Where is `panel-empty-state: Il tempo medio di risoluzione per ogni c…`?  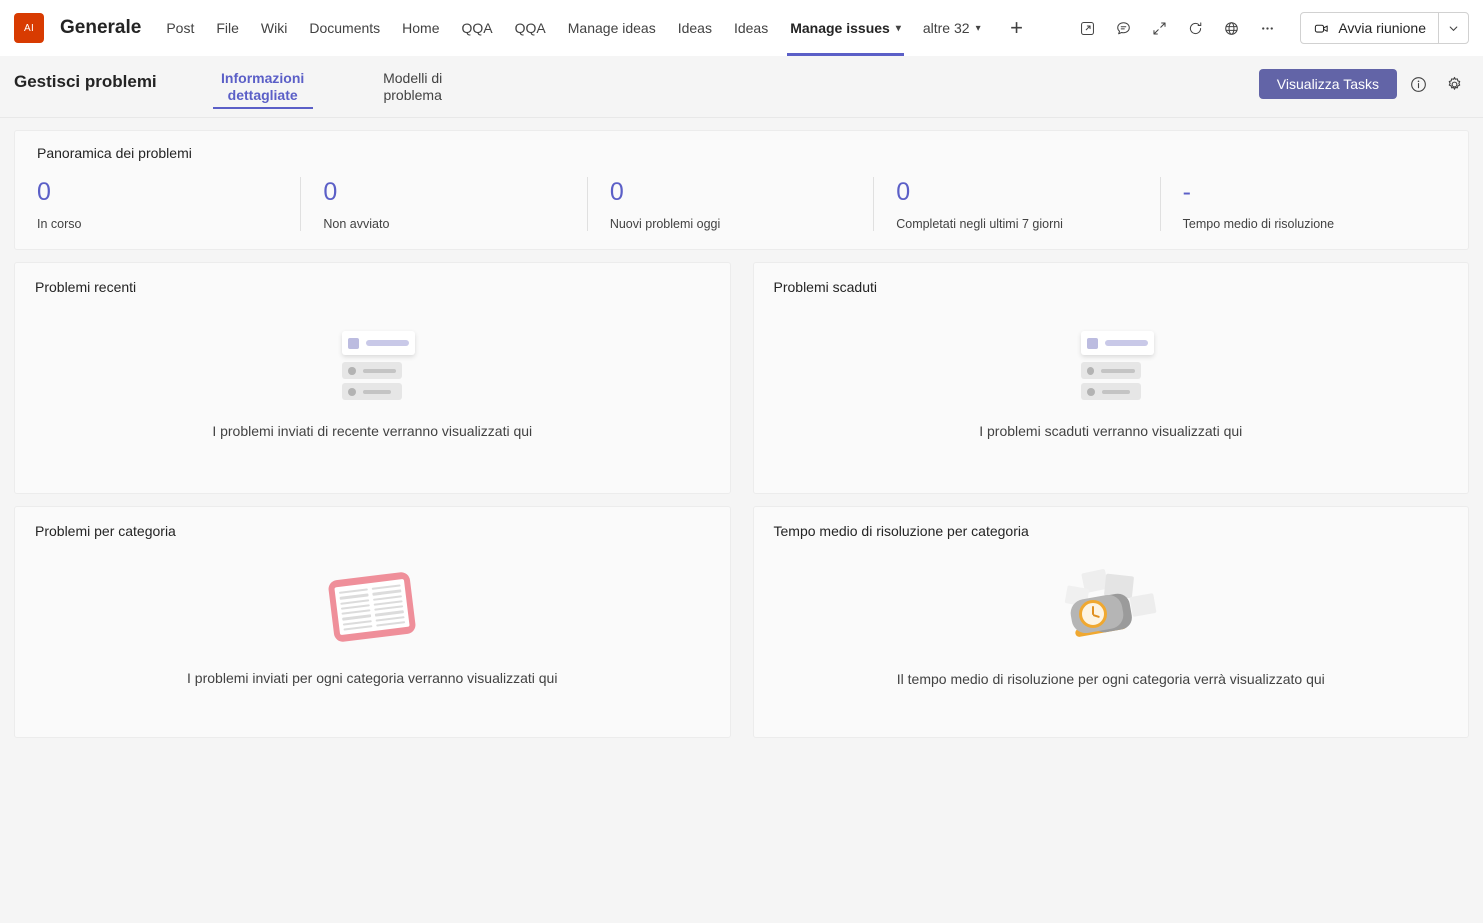
panel-empty-state: Il tempo medio di risoluzione per ogni c… is located at coordinates (1111, 630).